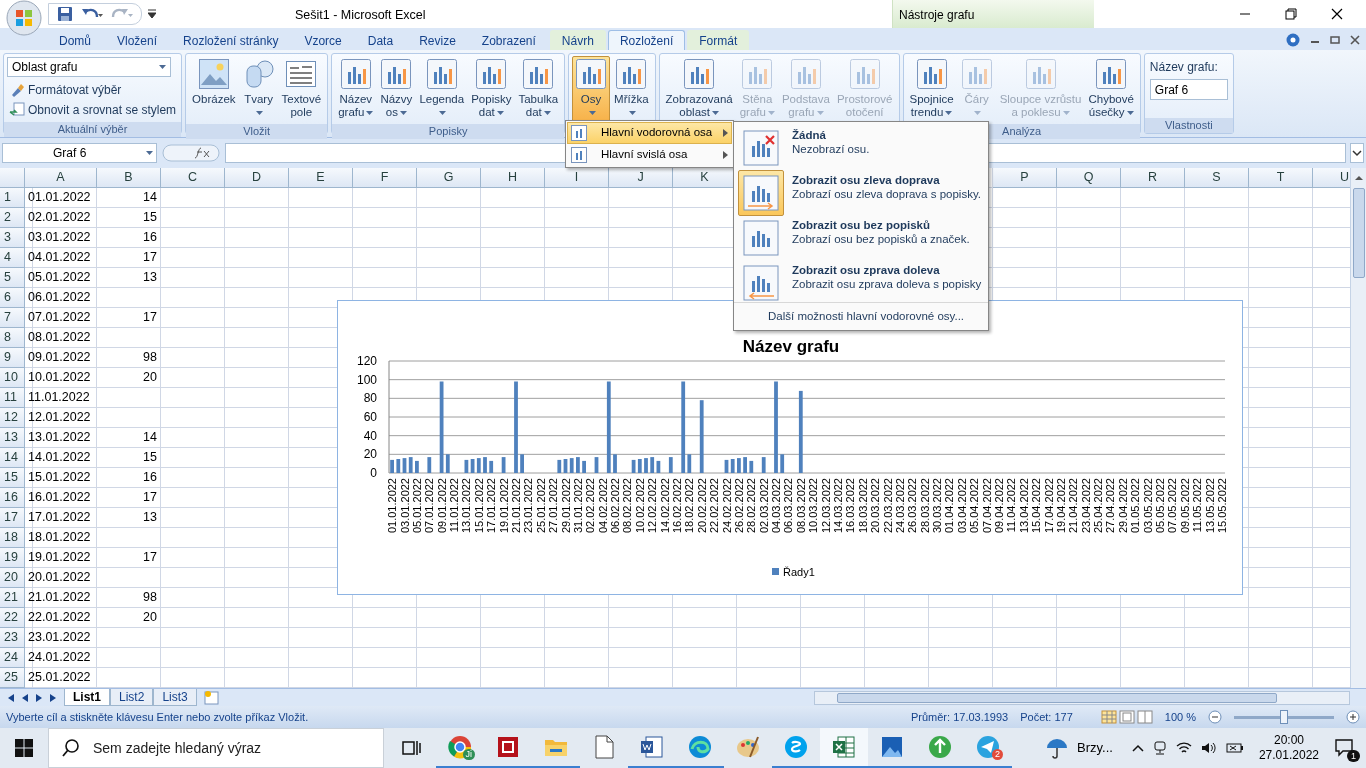  I want to click on column-header: B, so click(129, 178).